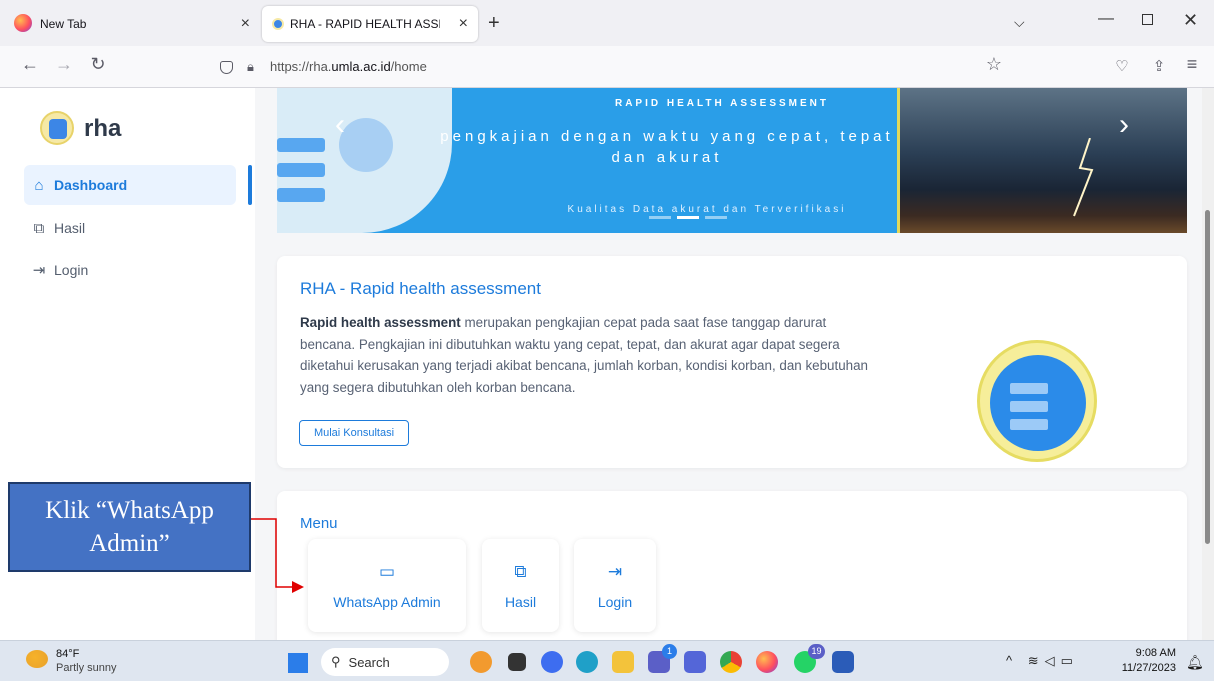 The width and height of the screenshot is (1214, 681). Describe the element at coordinates (1036, 660) in the screenshot. I see `wifi-icon: ≋` at that location.